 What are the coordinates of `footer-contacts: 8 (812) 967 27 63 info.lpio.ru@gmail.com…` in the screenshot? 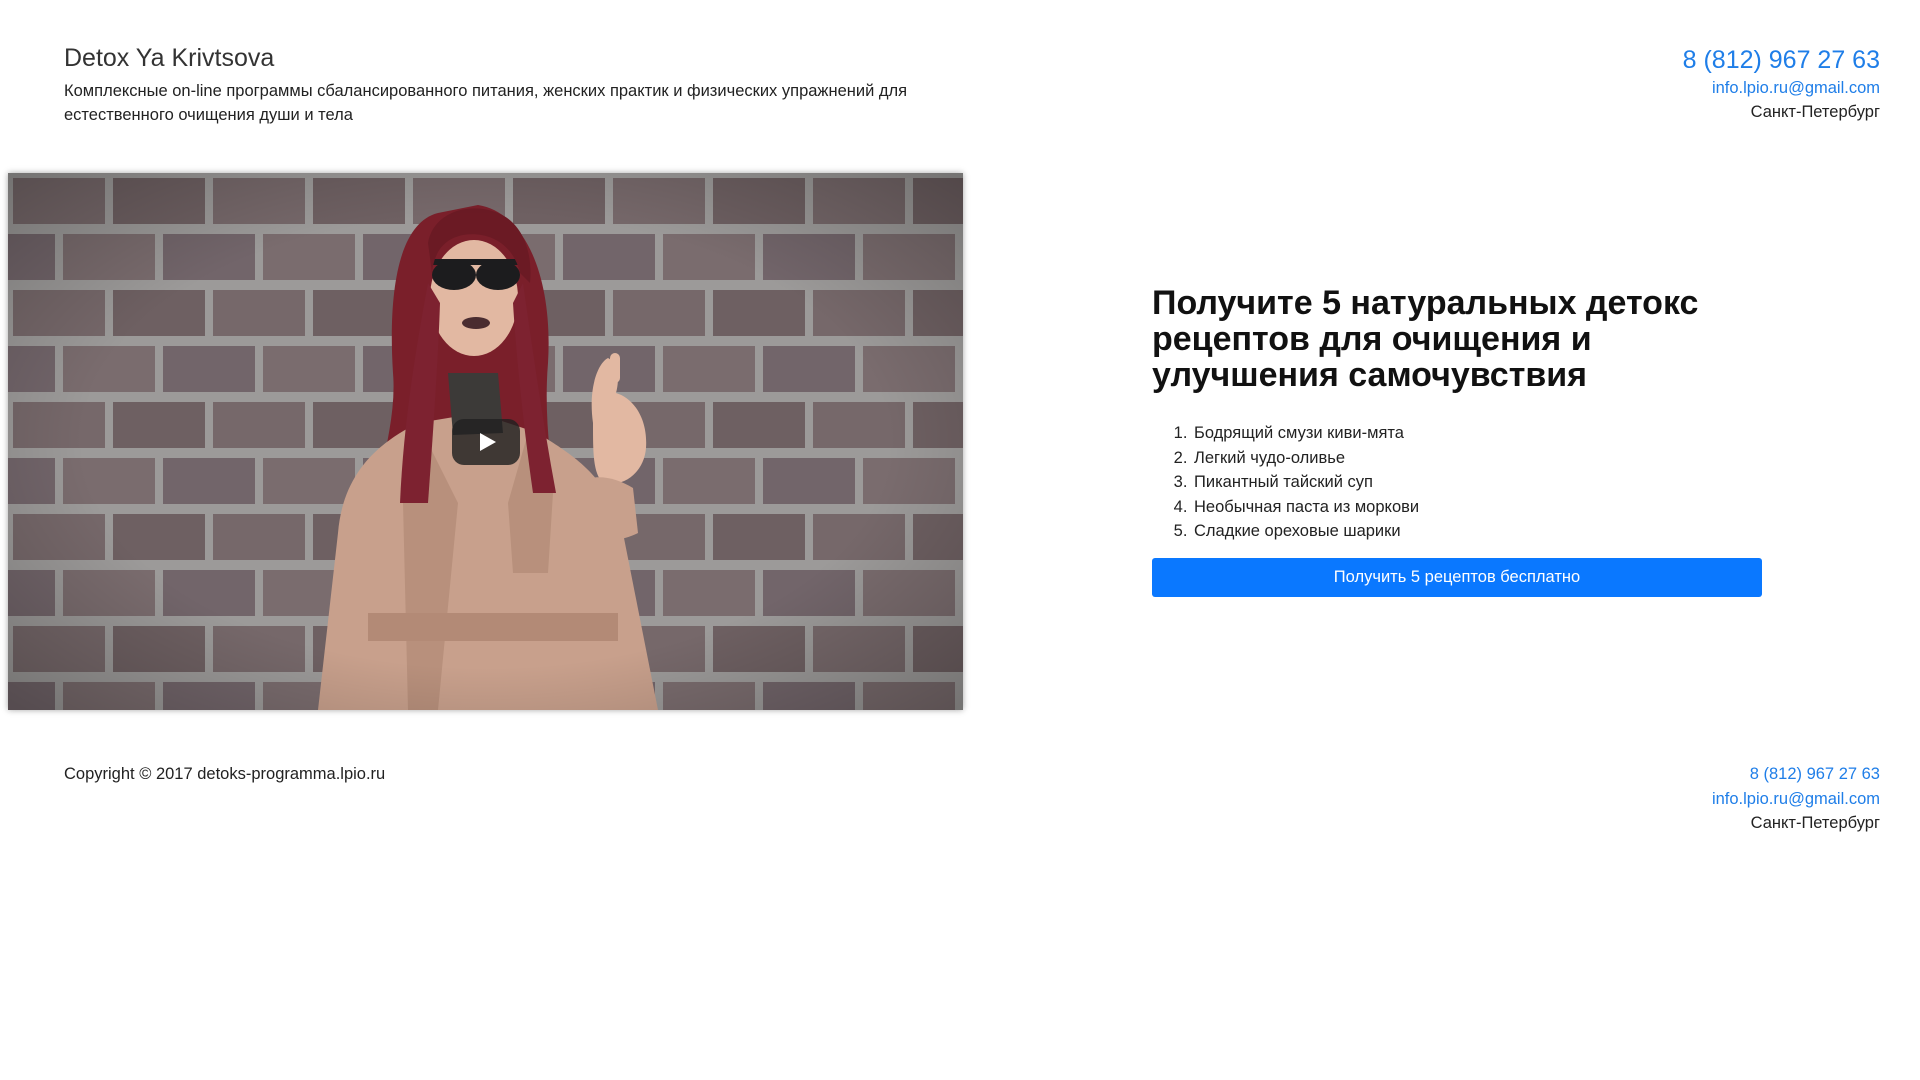 It's located at (1796, 799).